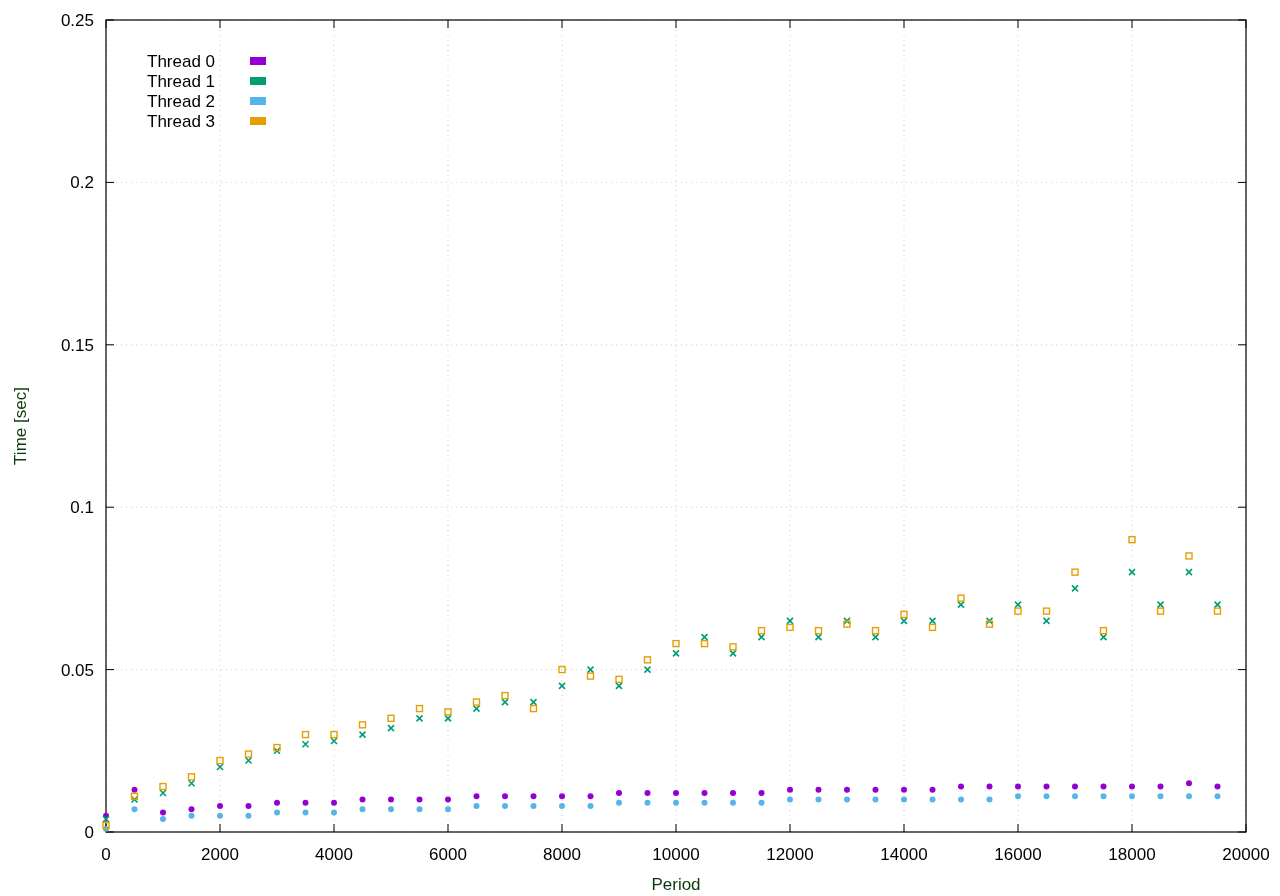 The width and height of the screenshot is (1280, 896). Describe the element at coordinates (220, 854) in the screenshot. I see `tick-label: 2000` at that location.